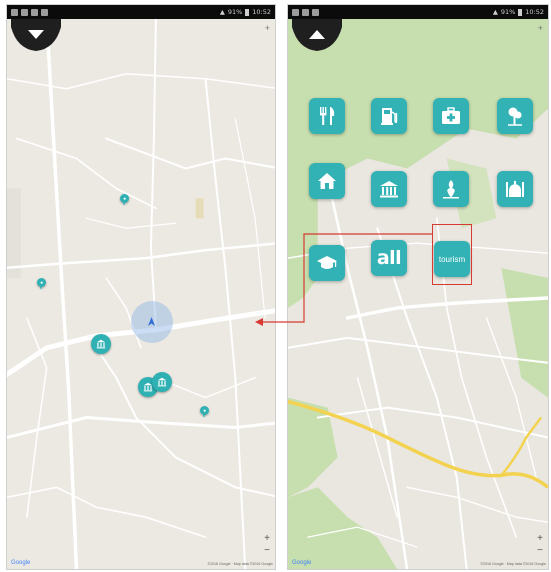 This screenshot has height=572, width=551. Describe the element at coordinates (452, 254) in the screenshot. I see `tourism-highlight-box` at that location.